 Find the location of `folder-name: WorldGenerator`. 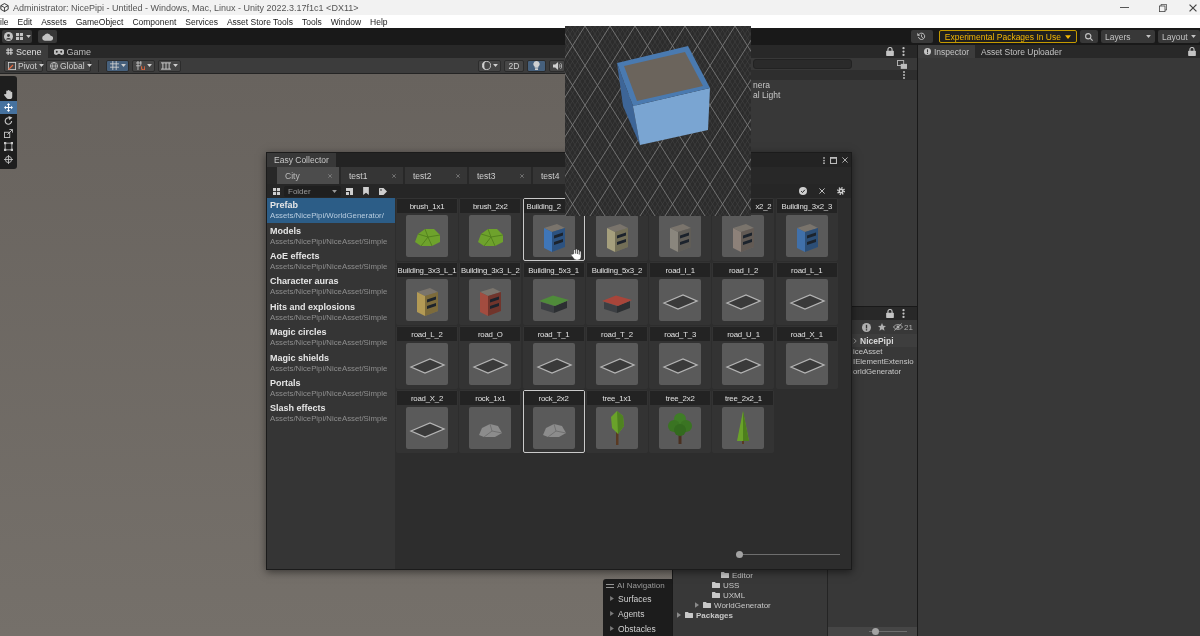

folder-name: WorldGenerator is located at coordinates (742, 605).